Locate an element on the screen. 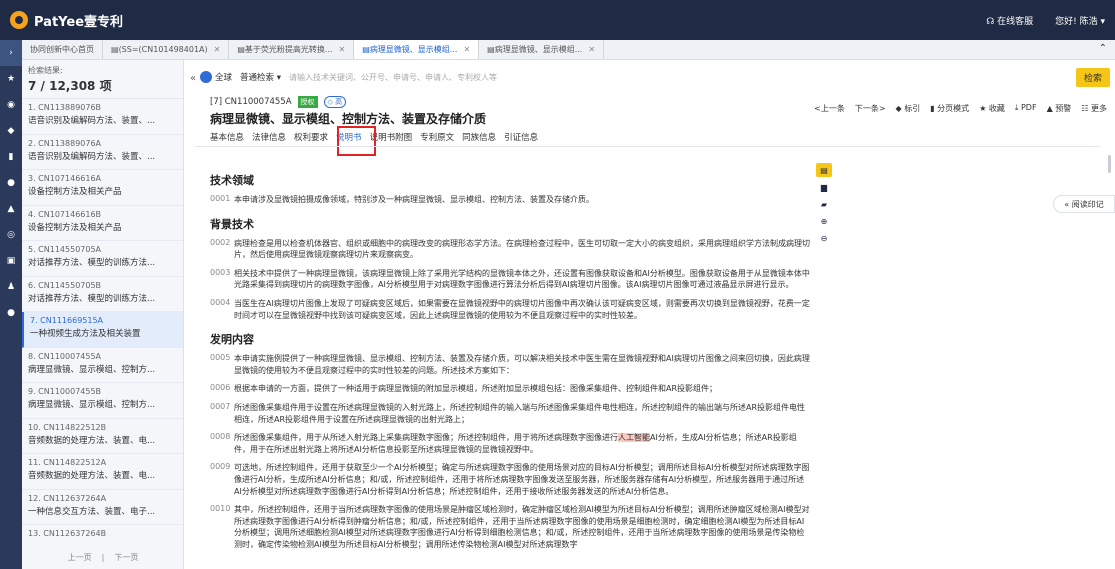 The image size is (1115, 569). side-tools: ▤ ▆ ▰ ⊕ ⊖ is located at coordinates (824, 205).